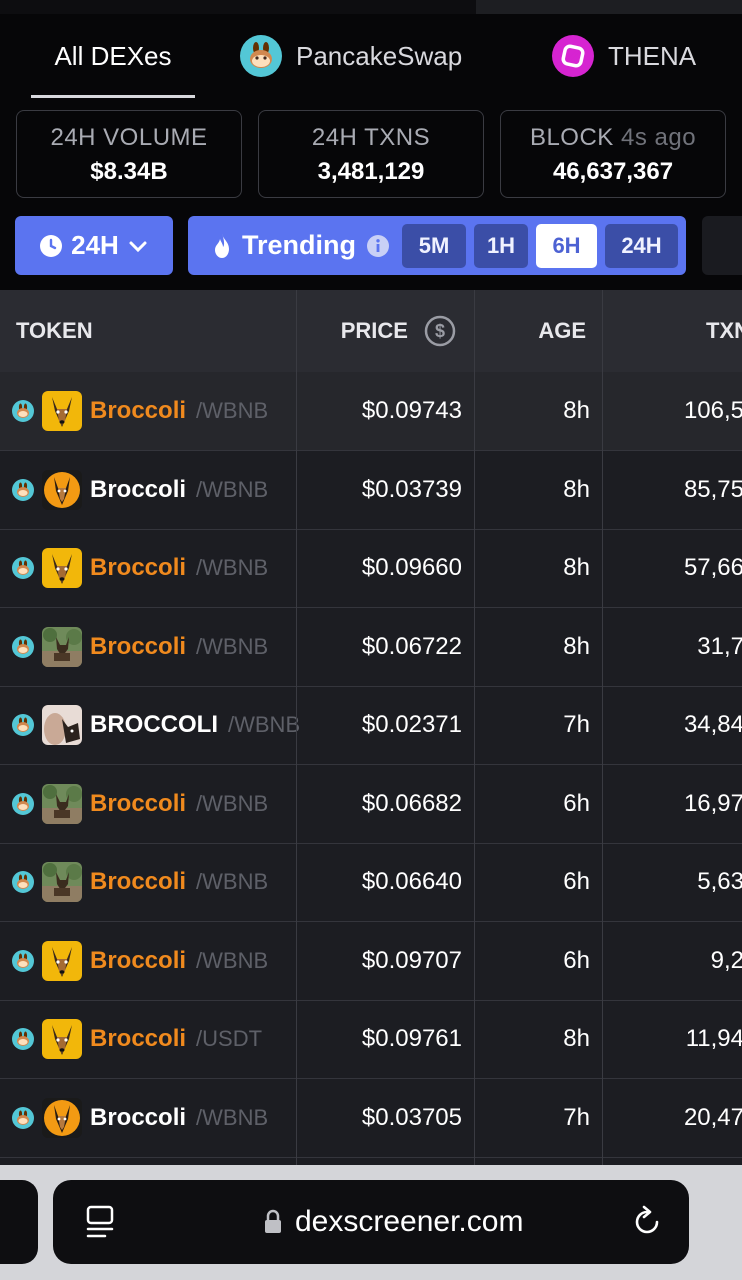 This screenshot has width=742, height=1280. Describe the element at coordinates (724, 331) in the screenshot. I see `header-txns: TXN` at that location.